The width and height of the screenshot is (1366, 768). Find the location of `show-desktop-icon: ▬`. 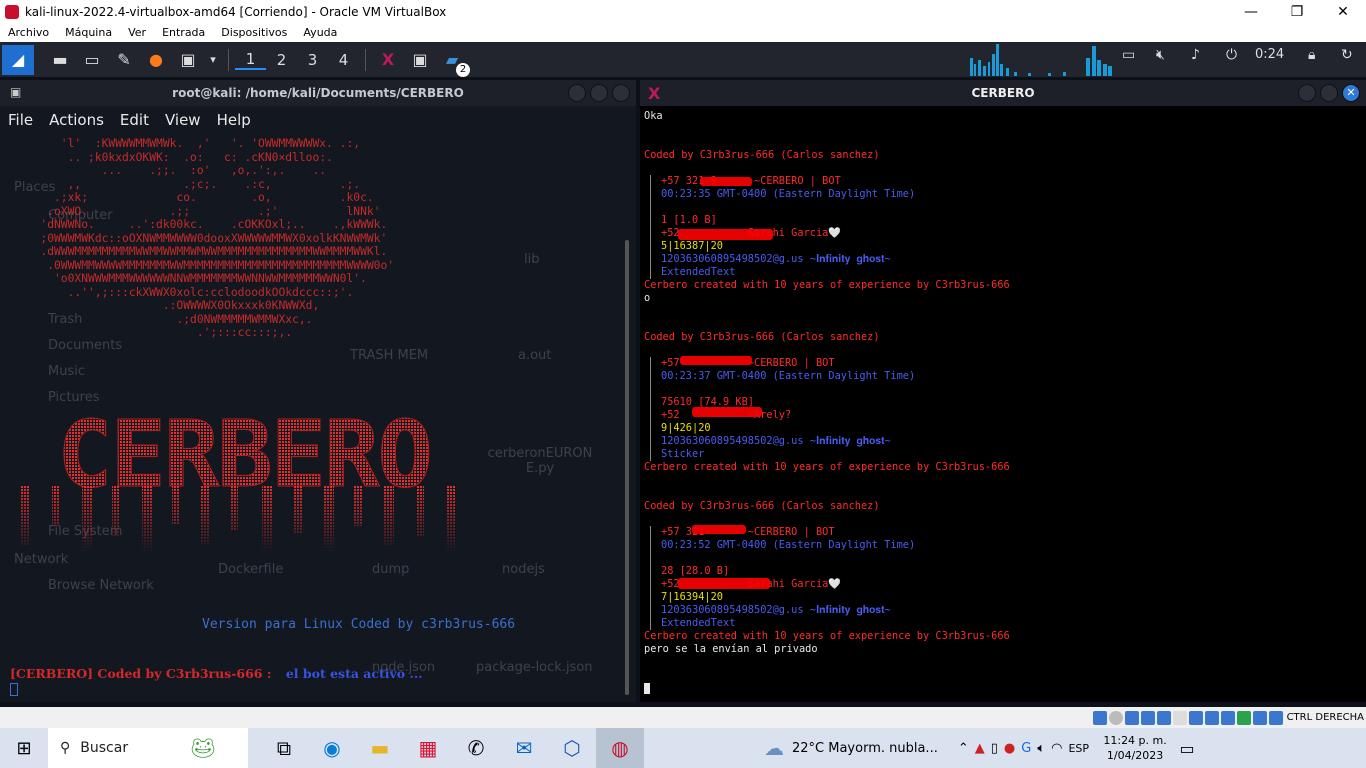

show-desktop-icon: ▬ is located at coordinates (60, 60).